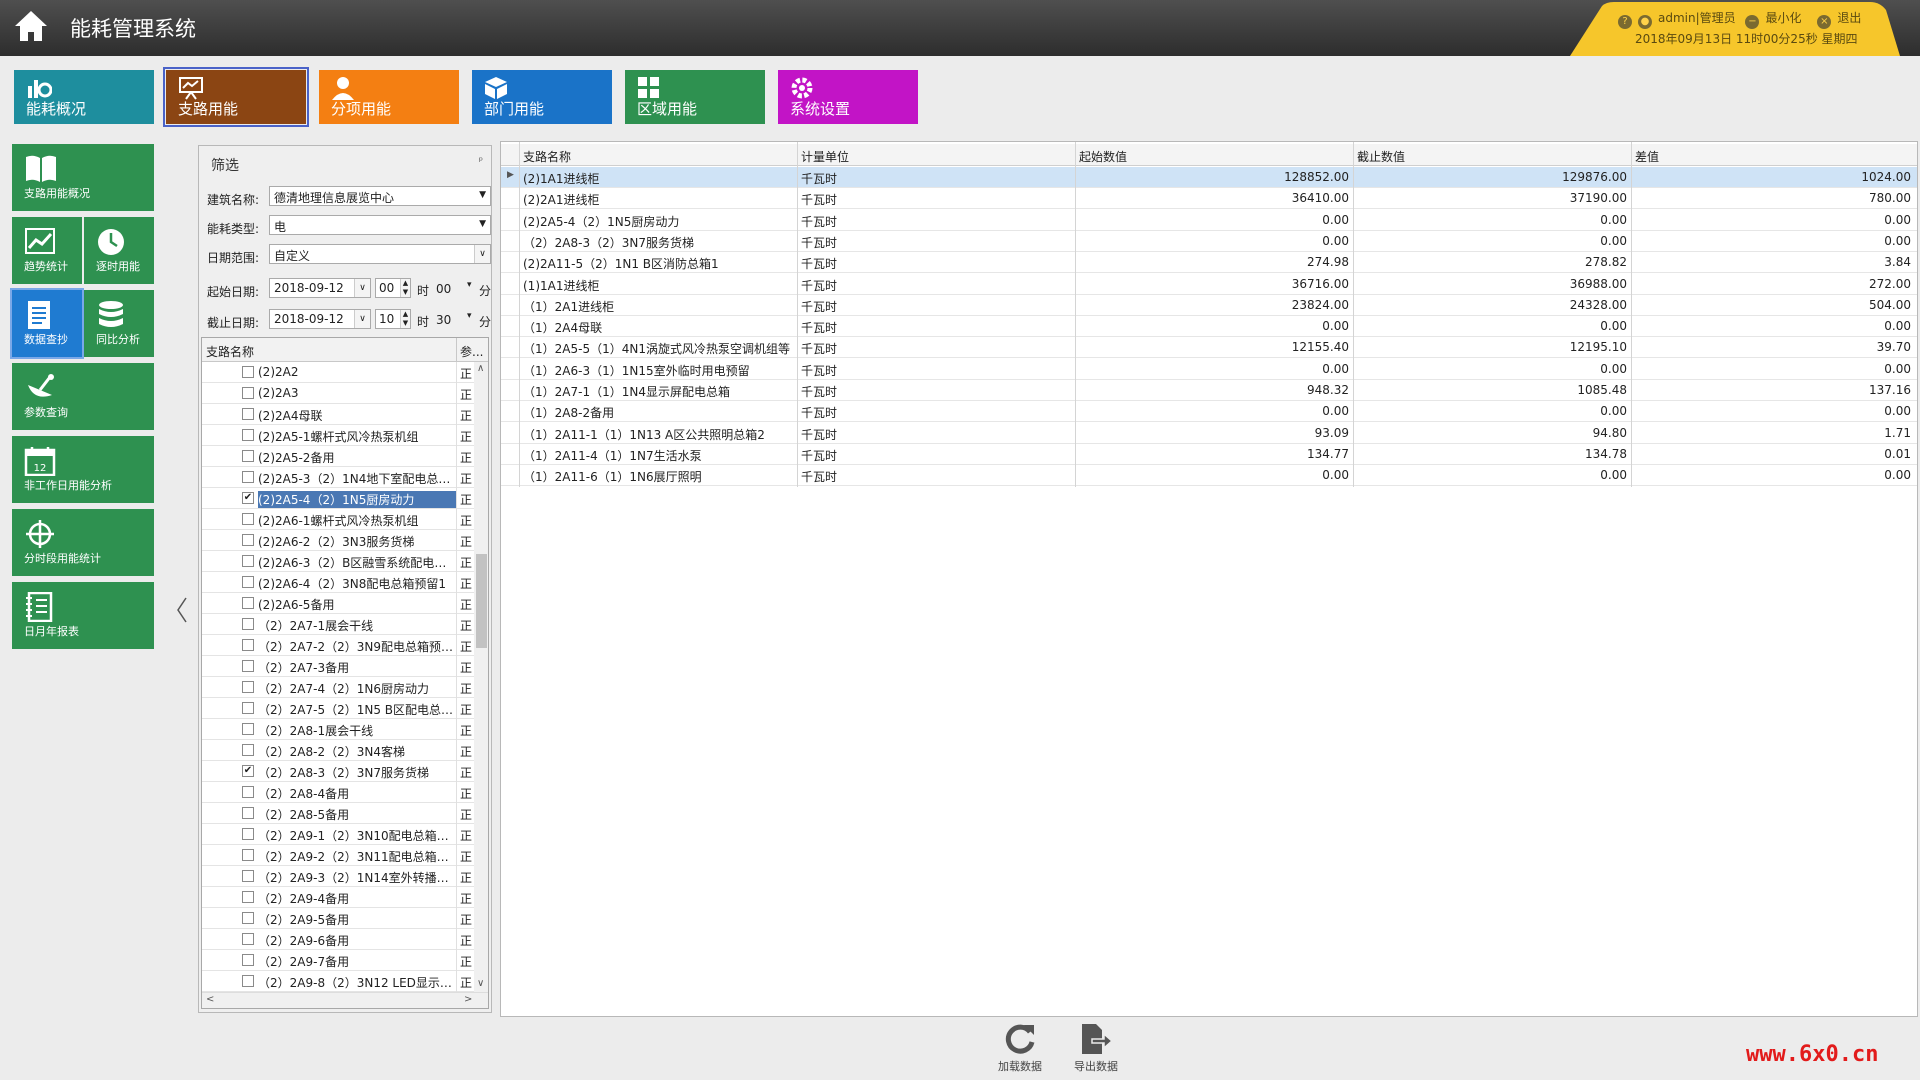 This screenshot has width=1920, height=1080. I want to click on grid-row: （2）2A8-3（2）3N7服务货梯 千瓦时 0.00 0.00 0.00, so click(1209, 241).